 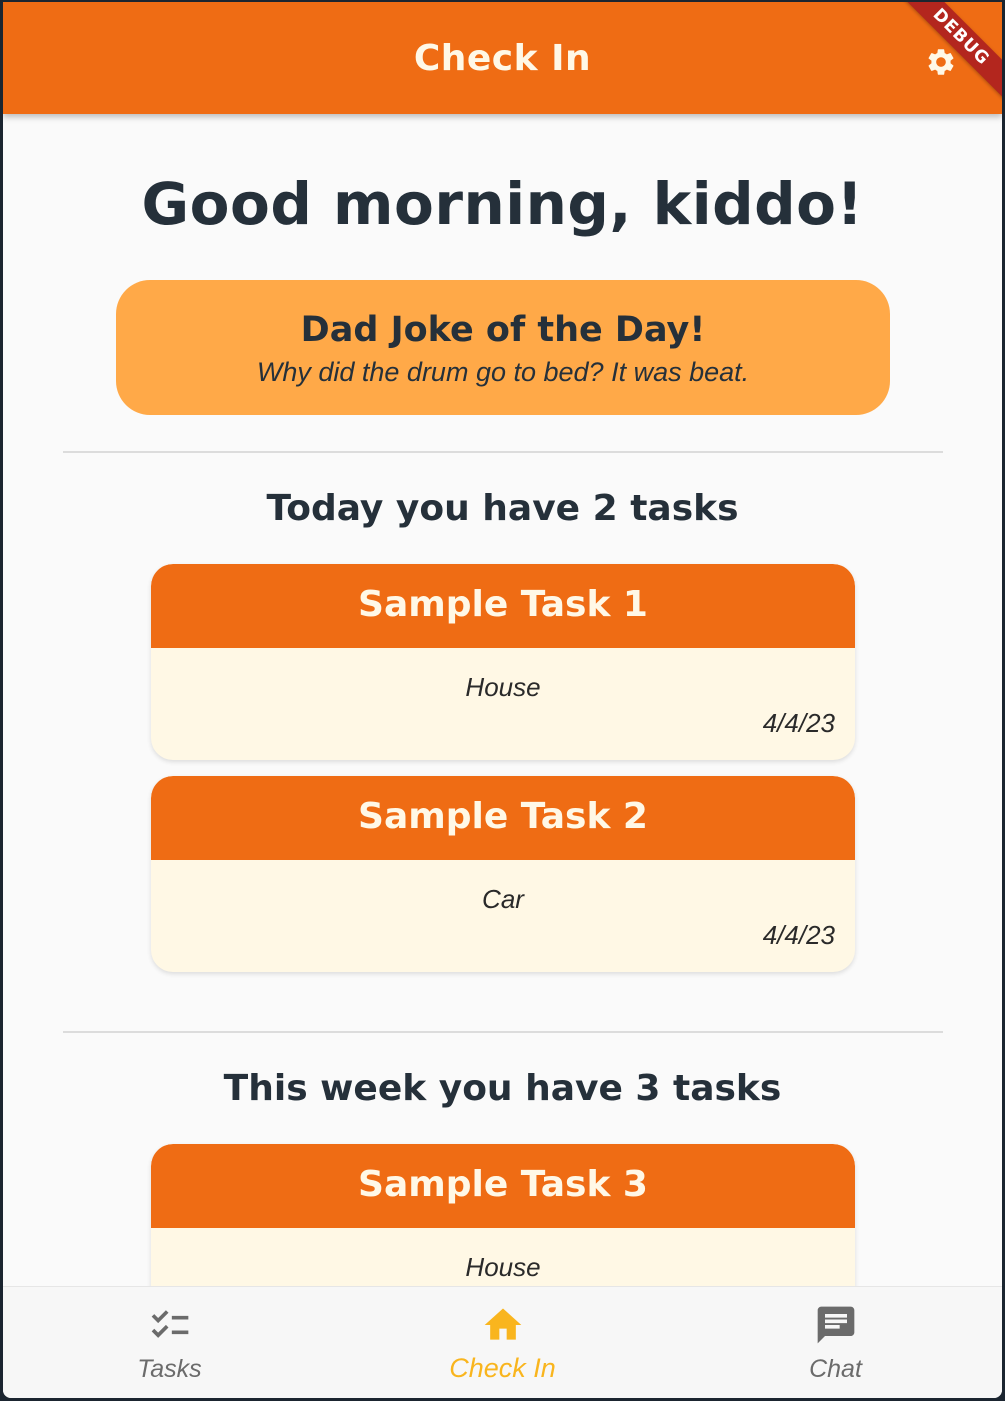 I want to click on task-title: Sample Task 2, so click(x=503, y=816).